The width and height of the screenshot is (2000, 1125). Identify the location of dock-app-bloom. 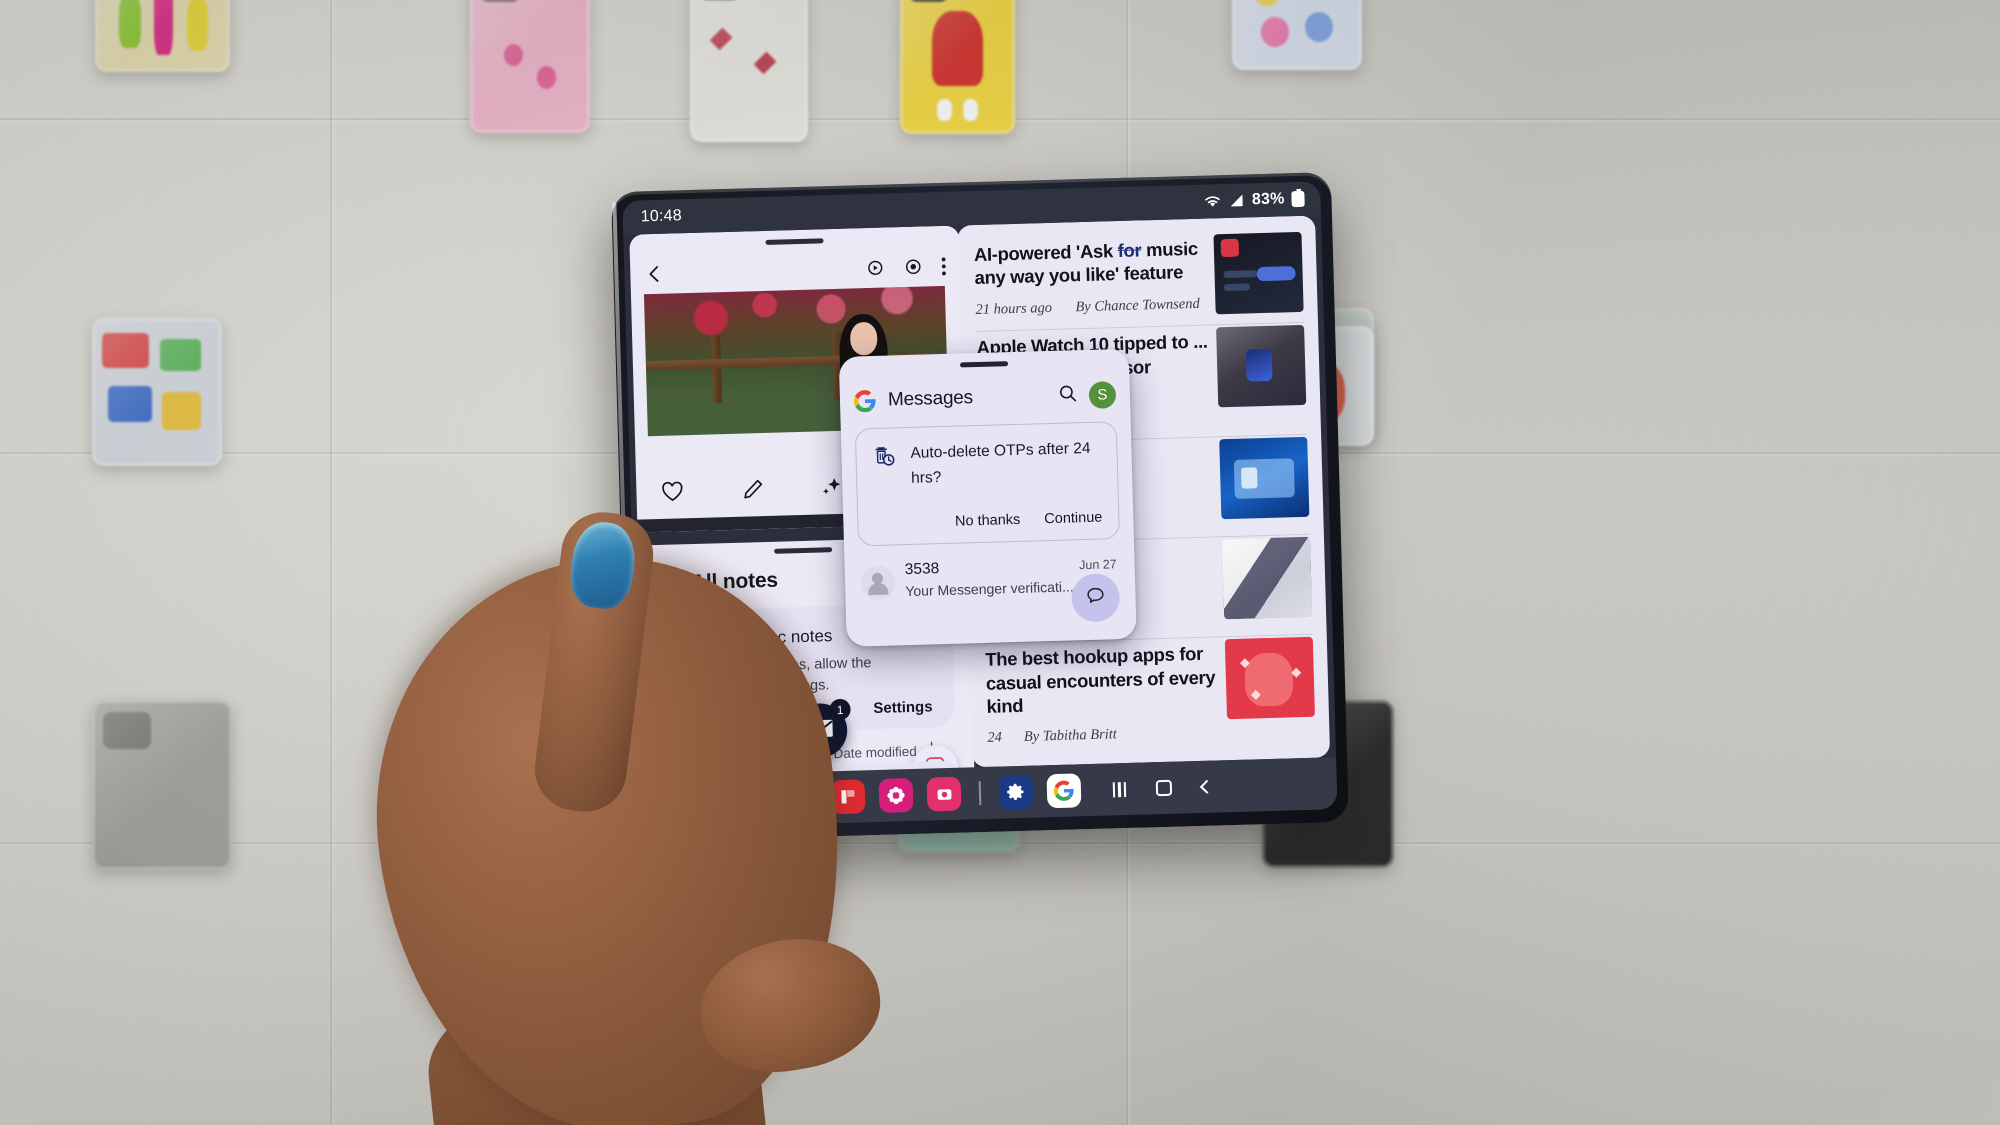
(896, 795).